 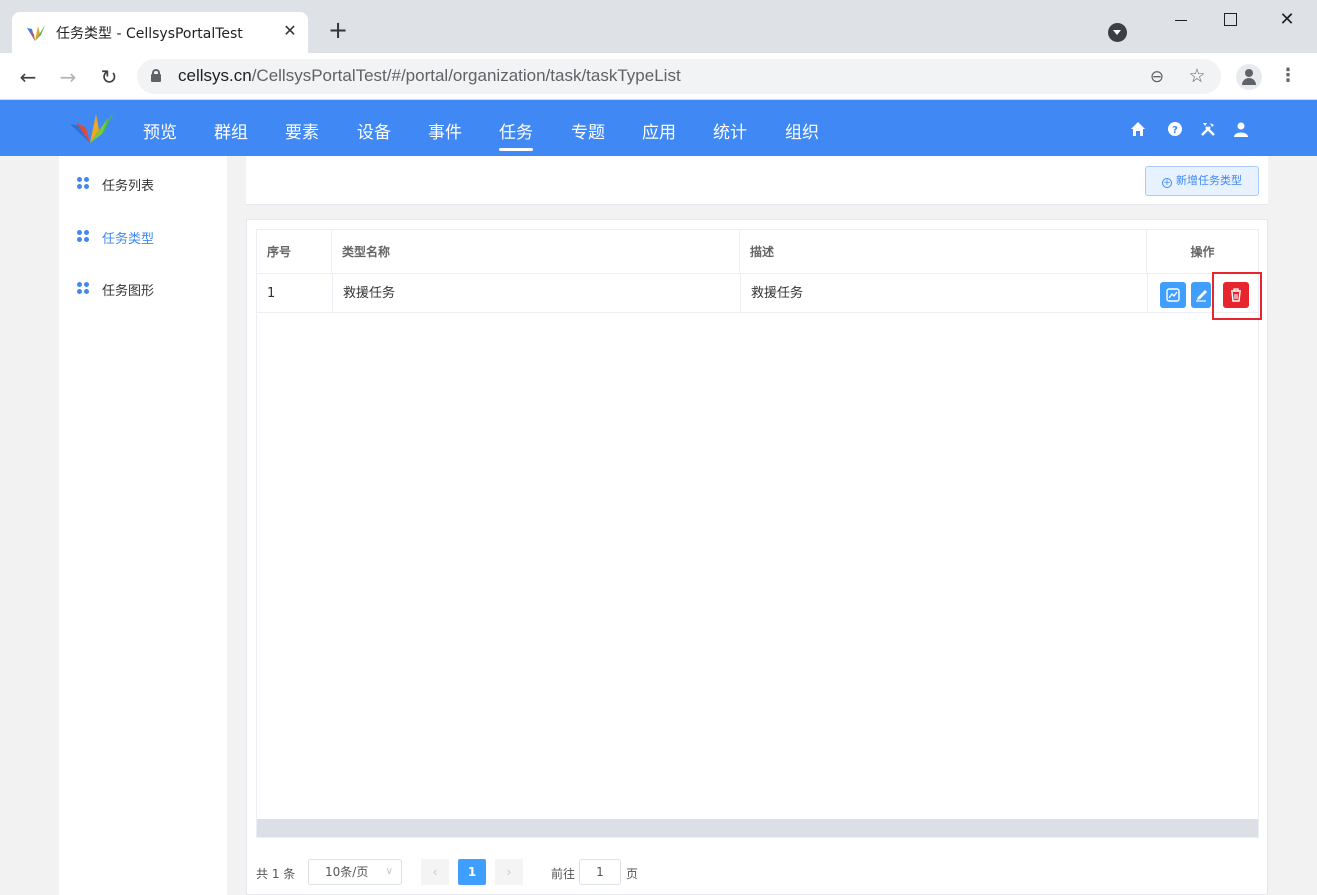 What do you see at coordinates (757, 828) in the screenshot?
I see `horizontal-scrollbar` at bounding box center [757, 828].